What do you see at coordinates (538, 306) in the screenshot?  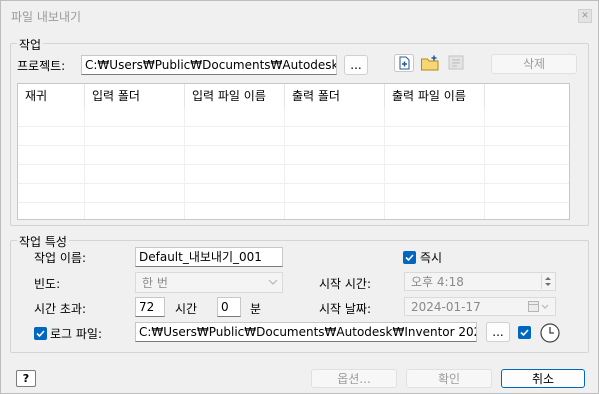 I see `calendar-icon` at bounding box center [538, 306].